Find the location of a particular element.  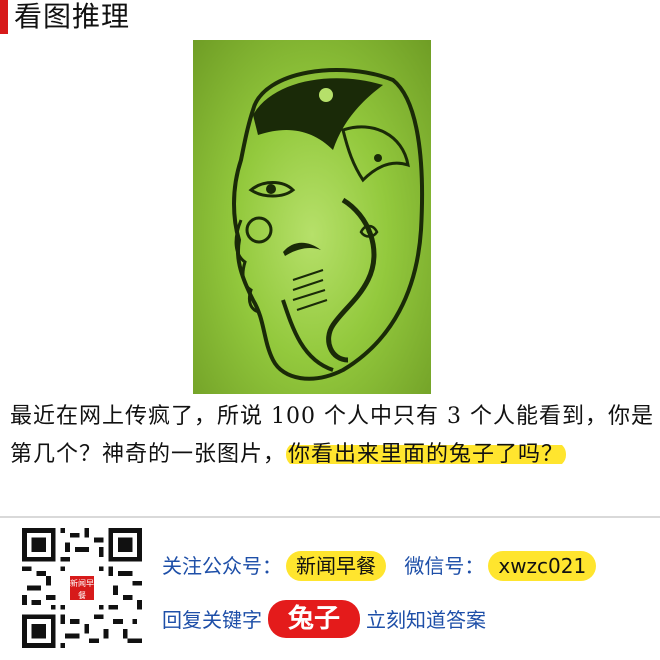

wechat-label: 微信号： is located at coordinates (444, 566).